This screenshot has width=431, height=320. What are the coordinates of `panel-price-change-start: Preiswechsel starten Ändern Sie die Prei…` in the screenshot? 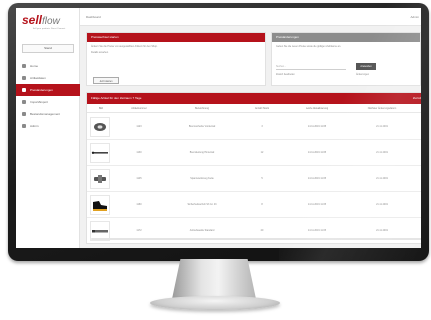 It's located at (176, 59).